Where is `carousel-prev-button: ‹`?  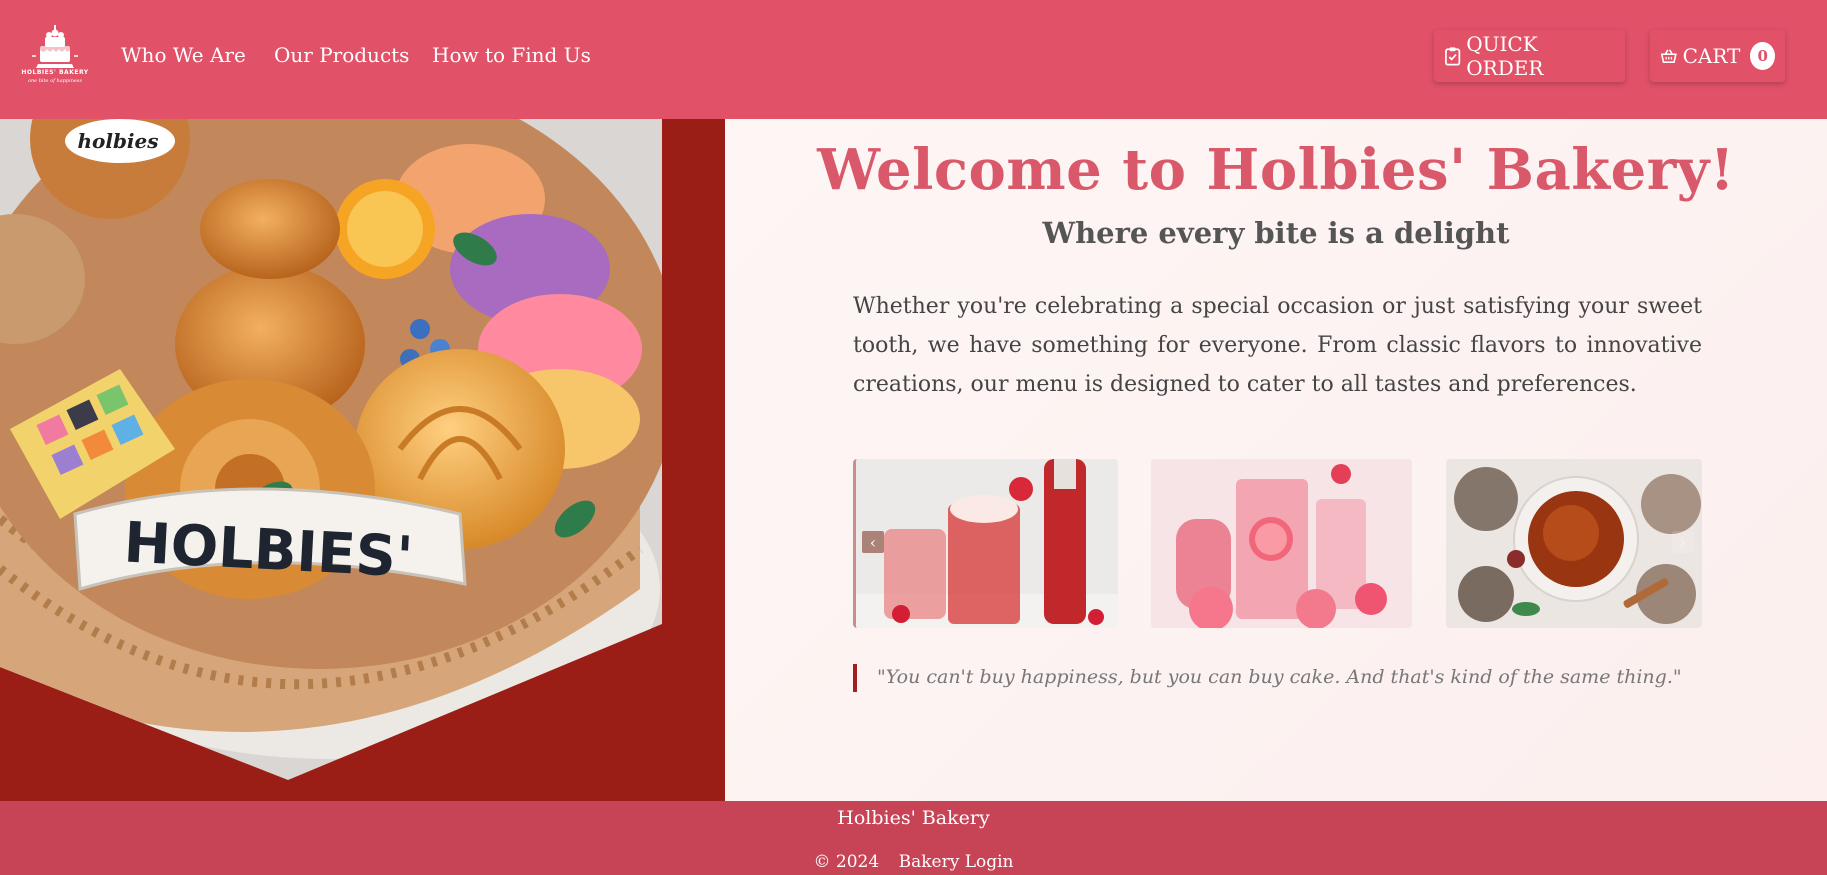 carousel-prev-button: ‹ is located at coordinates (873, 542).